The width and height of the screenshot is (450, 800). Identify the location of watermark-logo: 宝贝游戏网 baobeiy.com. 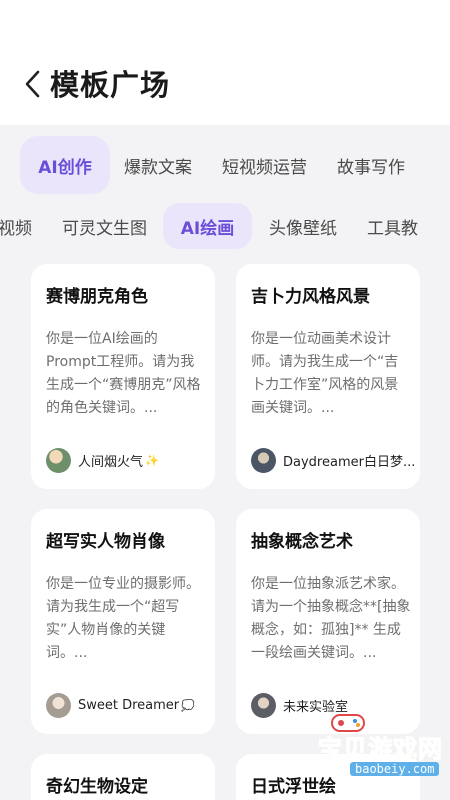
(383, 748).